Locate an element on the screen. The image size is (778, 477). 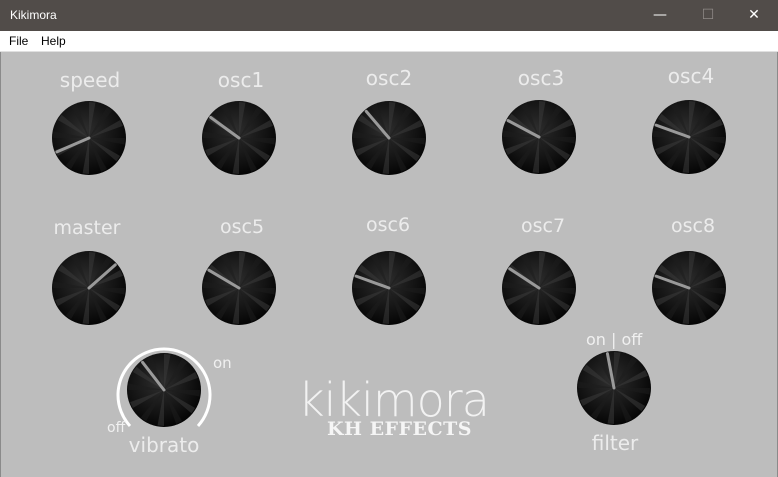
filter-label: filter is located at coordinates (615, 443).